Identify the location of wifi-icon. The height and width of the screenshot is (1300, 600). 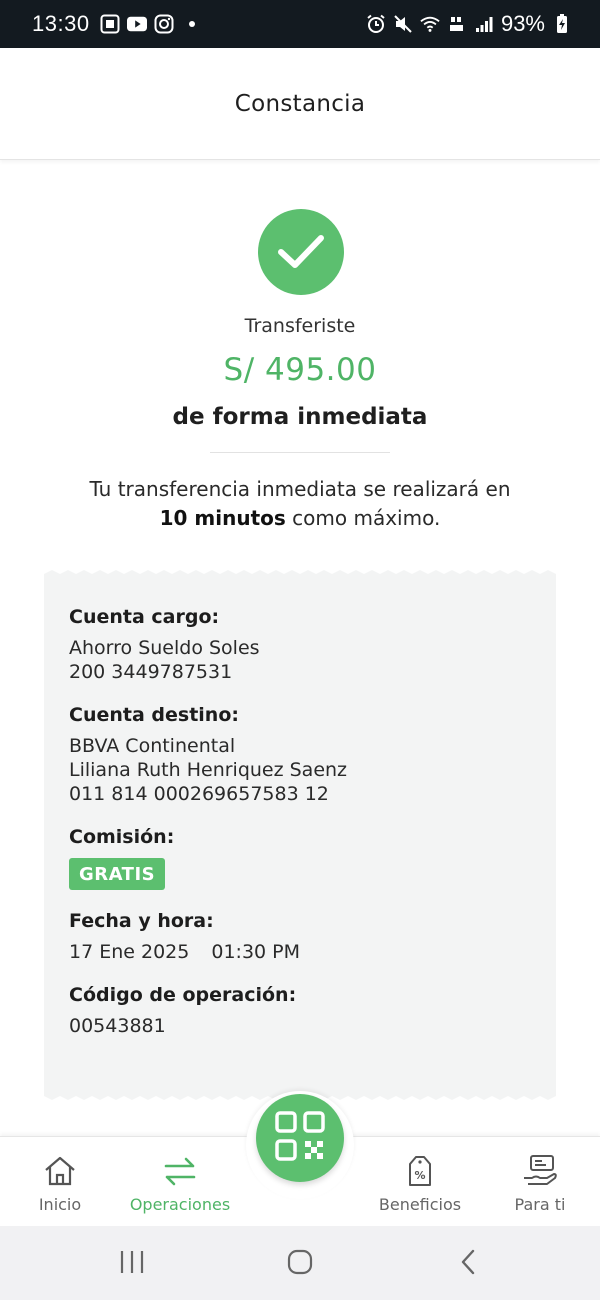
(430, 24).